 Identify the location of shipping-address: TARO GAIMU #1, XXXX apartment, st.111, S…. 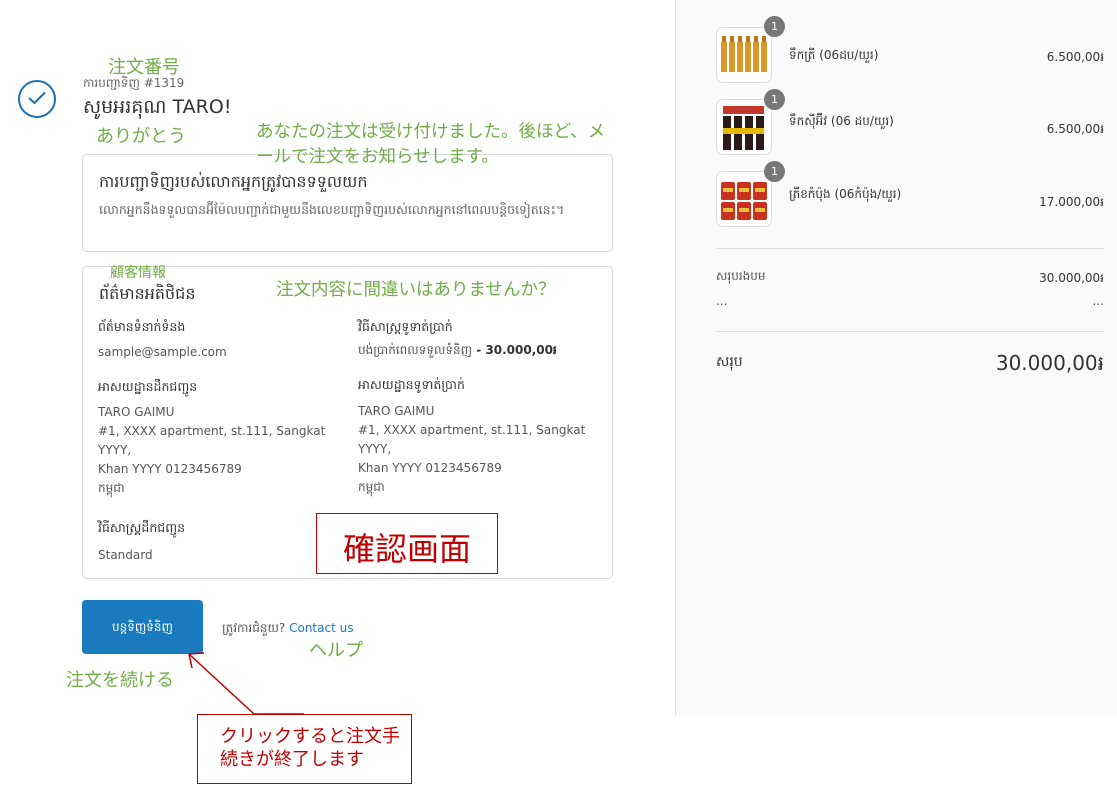
(212, 450).